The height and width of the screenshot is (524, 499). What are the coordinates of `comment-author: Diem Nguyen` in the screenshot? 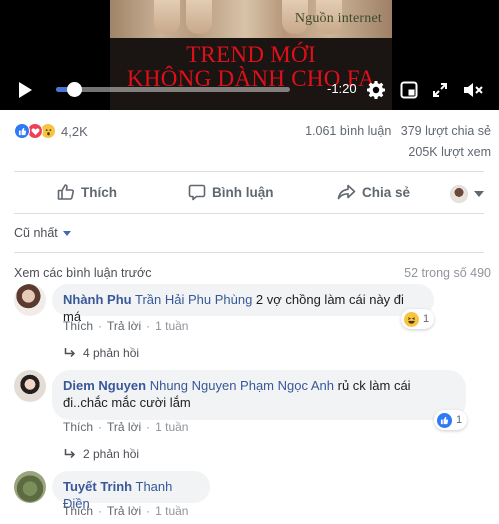 It's located at (104, 385).